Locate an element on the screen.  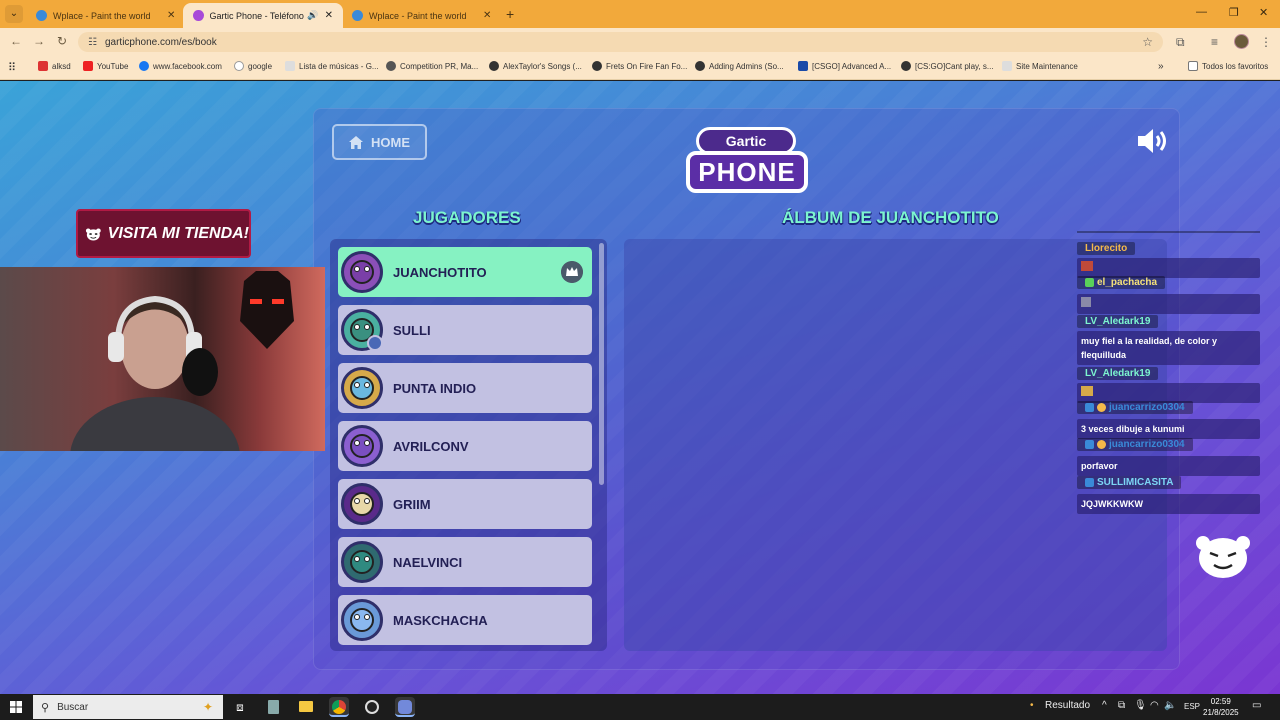
volume-icon: 🔈 is located at coordinates (1170, 705).